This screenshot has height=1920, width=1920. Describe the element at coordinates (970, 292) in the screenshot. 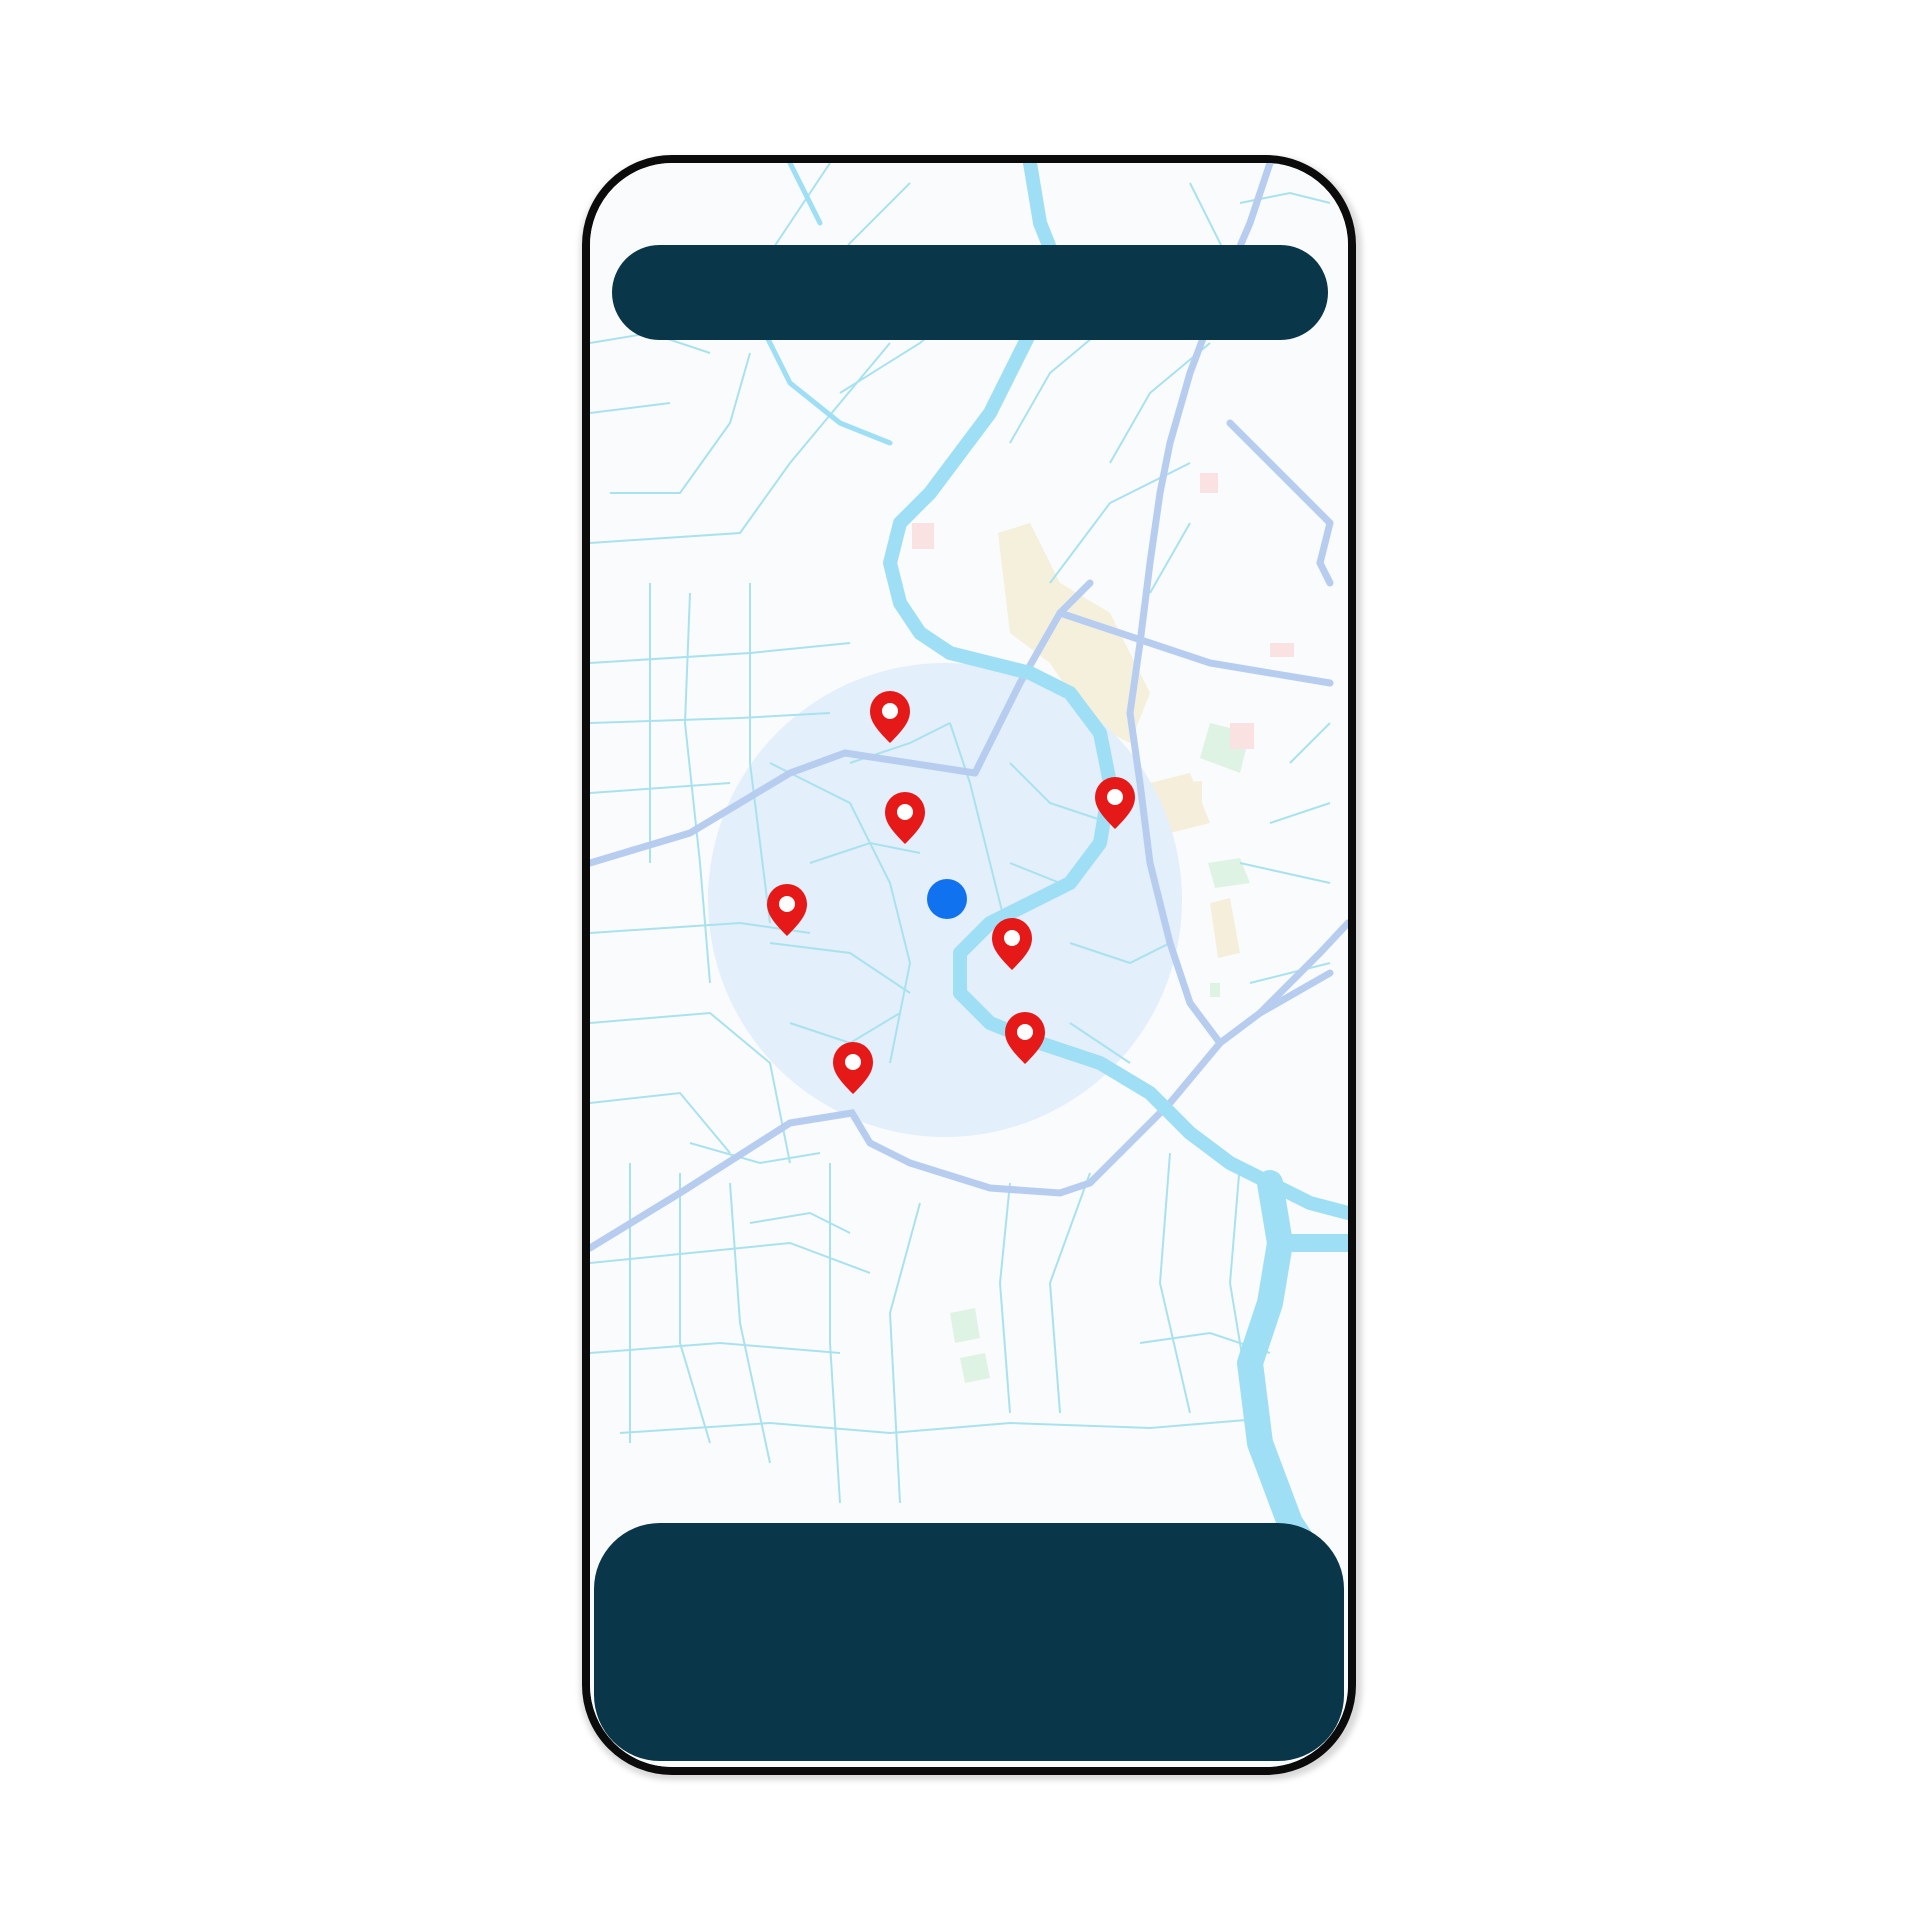

I see `top-search-bar` at that location.